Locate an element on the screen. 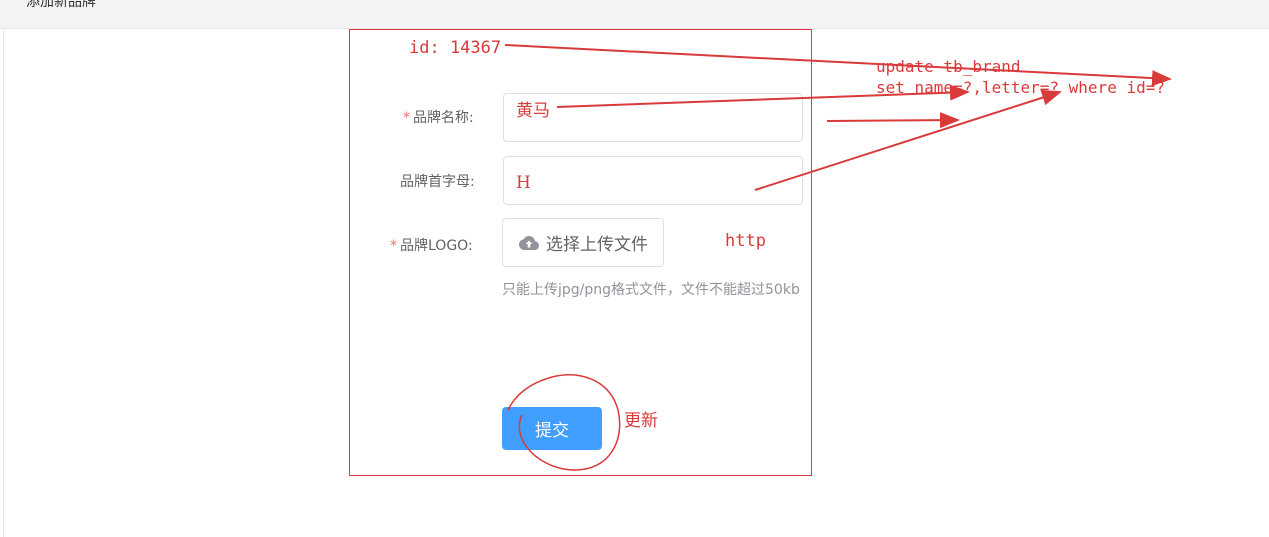 This screenshot has width=1269, height=537. annotation-id: id: 14367 is located at coordinates (455, 48).